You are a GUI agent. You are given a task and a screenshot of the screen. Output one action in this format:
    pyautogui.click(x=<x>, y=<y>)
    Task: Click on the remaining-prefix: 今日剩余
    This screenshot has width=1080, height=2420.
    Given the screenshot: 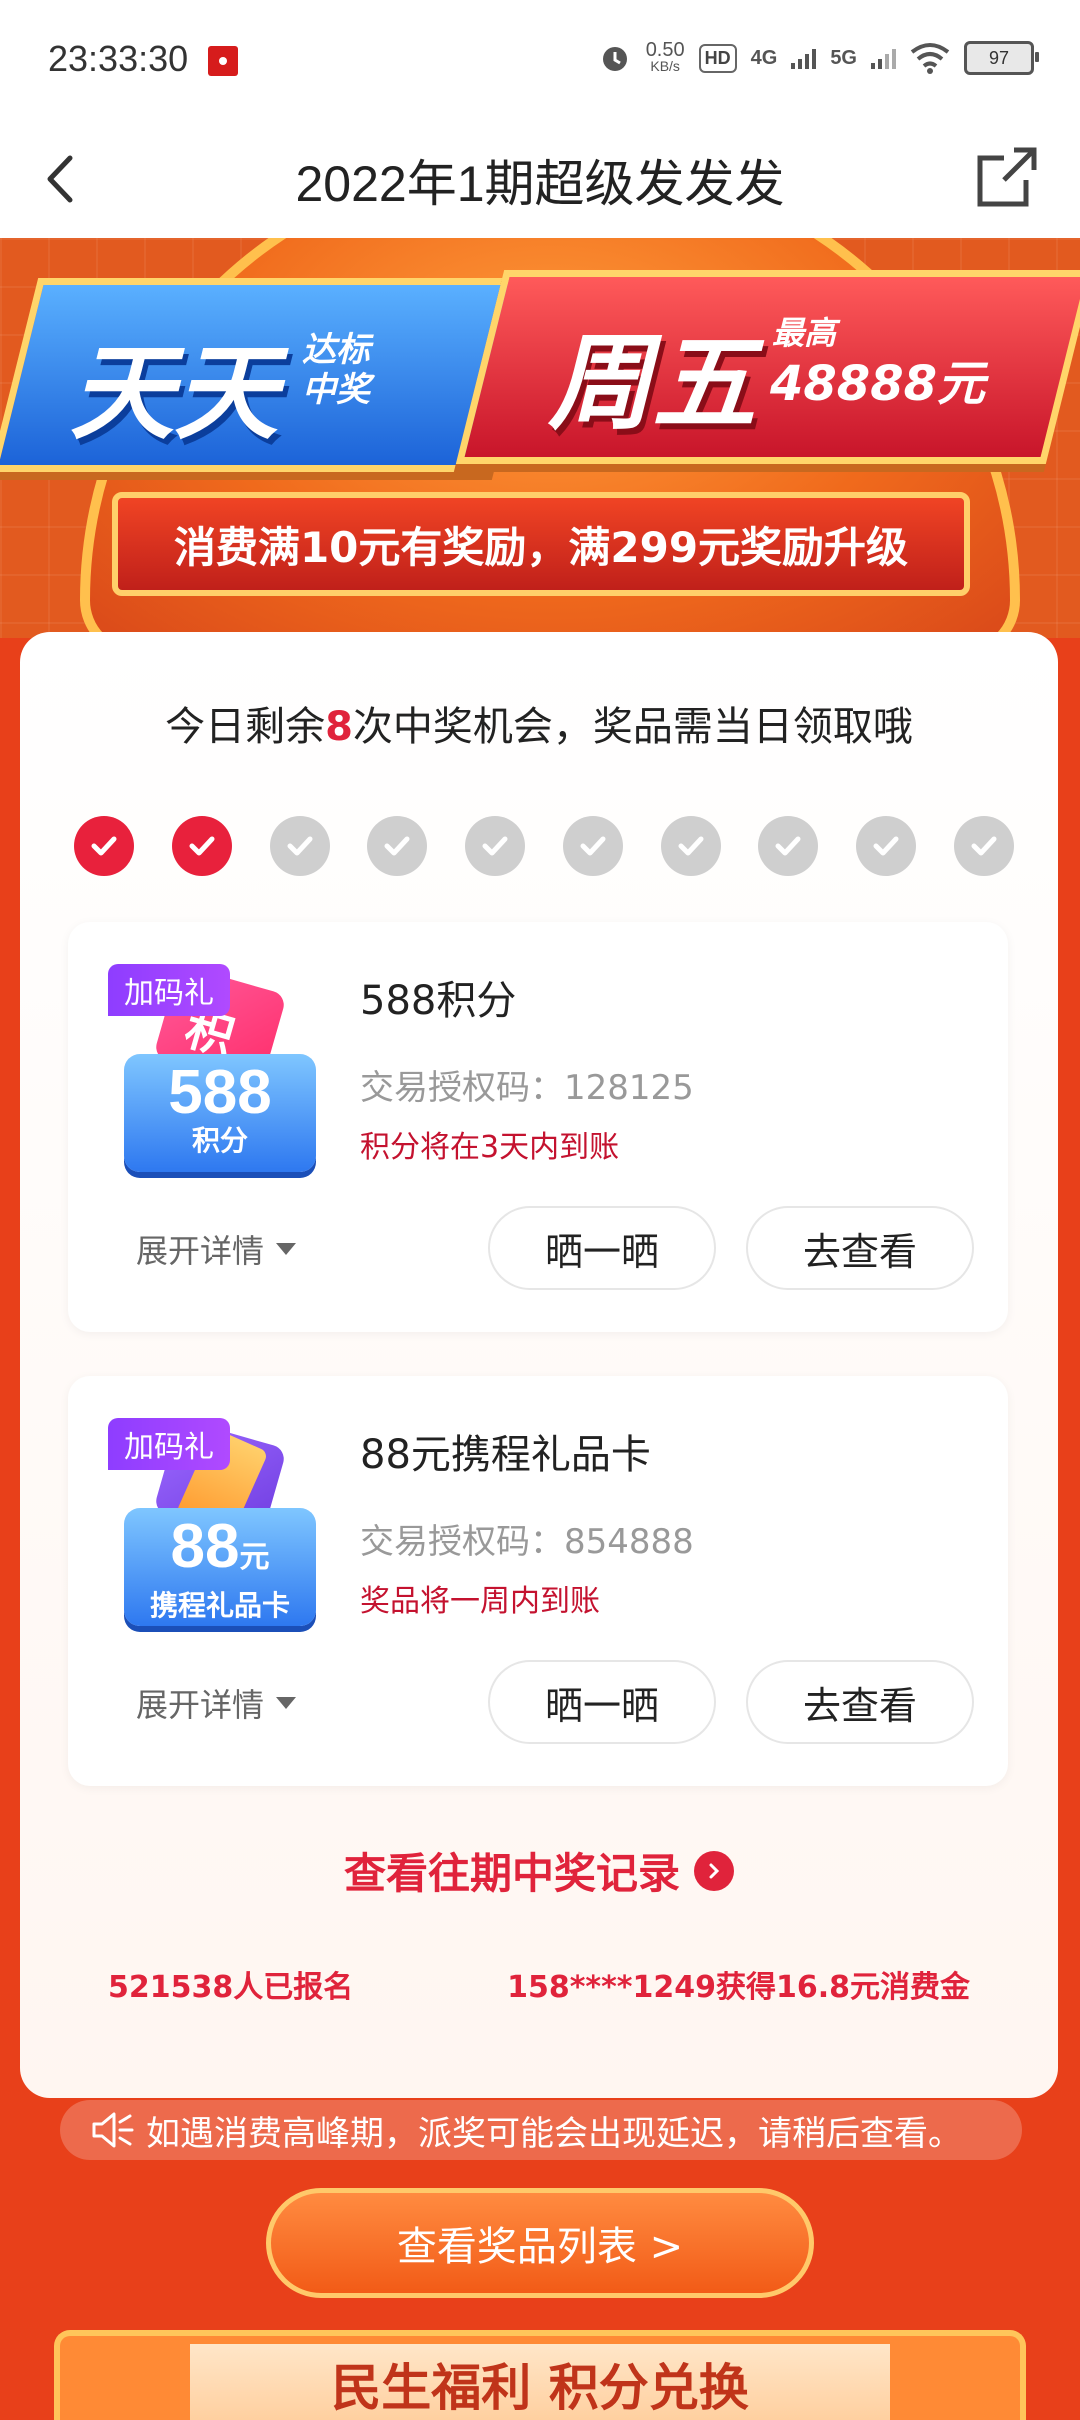 What is the action you would take?
    pyautogui.click(x=245, y=727)
    